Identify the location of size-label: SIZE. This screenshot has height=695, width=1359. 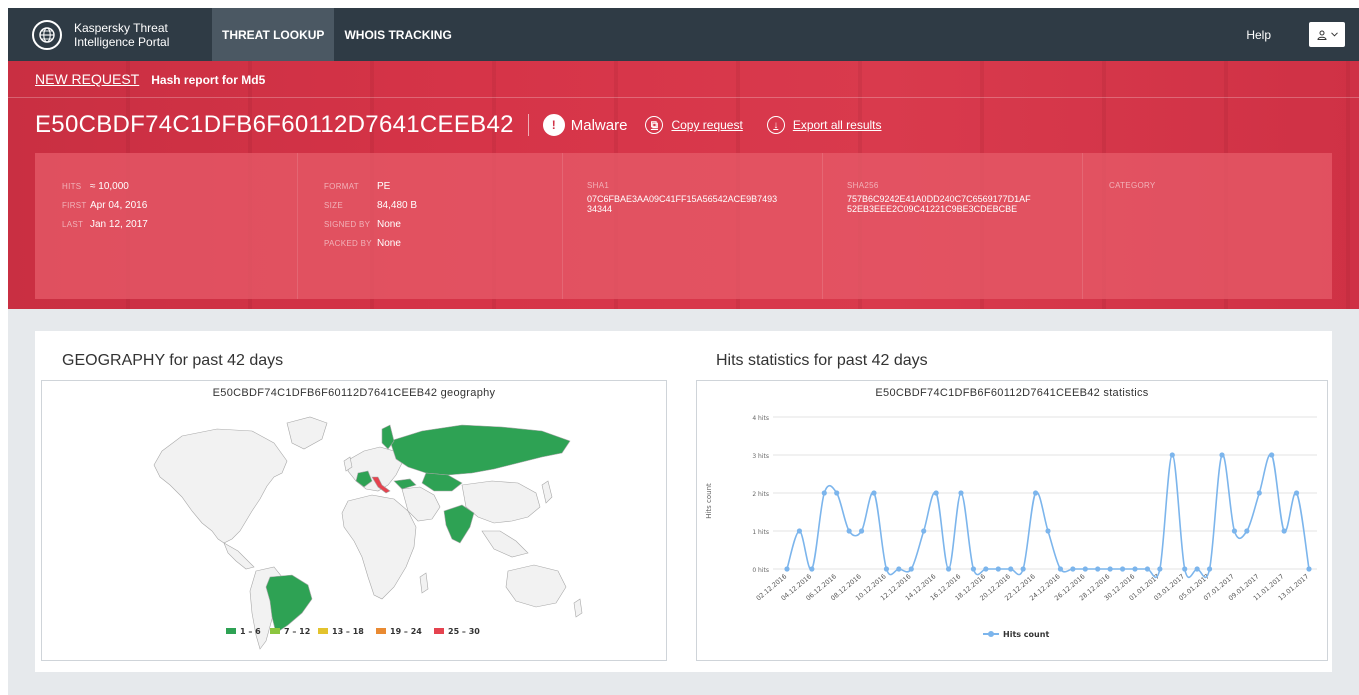
(333, 205).